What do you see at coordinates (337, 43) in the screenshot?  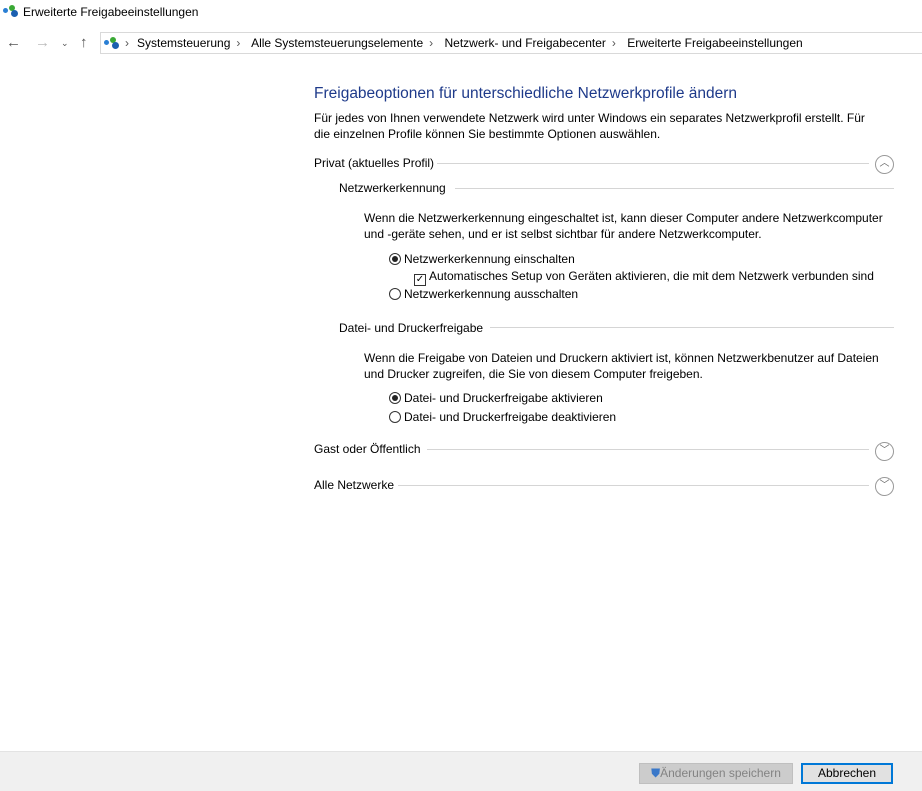 I see `breadcrumb-item: Alle Systemsteuerungselemente` at bounding box center [337, 43].